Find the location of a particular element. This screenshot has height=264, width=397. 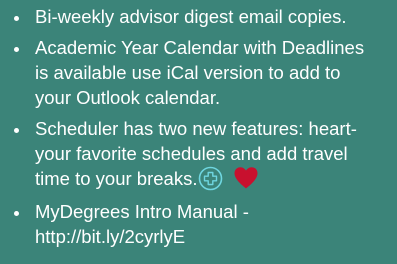

list-item-text: Academic Year Calendar with Deadlines is located at coordinates (200, 47).